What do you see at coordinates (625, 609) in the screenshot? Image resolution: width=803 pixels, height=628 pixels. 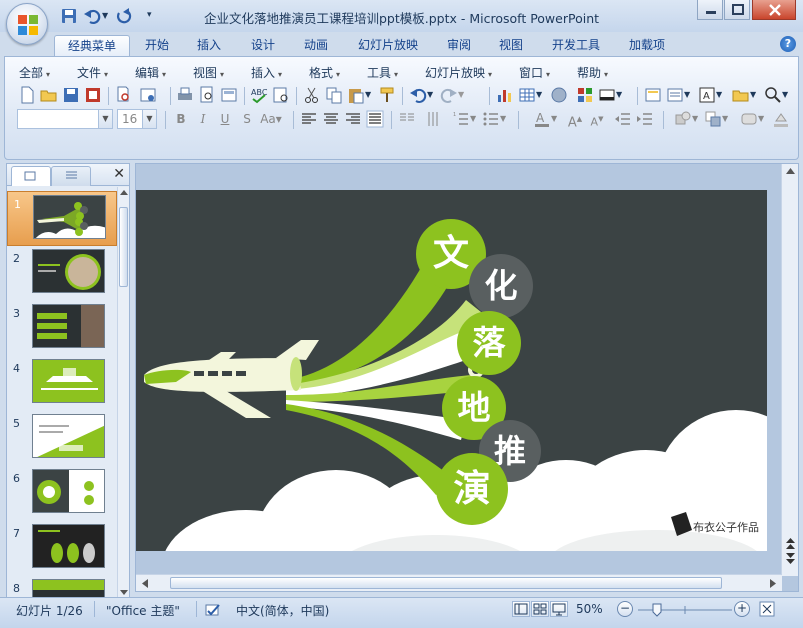 I see `zoom-out-button: −` at bounding box center [625, 609].